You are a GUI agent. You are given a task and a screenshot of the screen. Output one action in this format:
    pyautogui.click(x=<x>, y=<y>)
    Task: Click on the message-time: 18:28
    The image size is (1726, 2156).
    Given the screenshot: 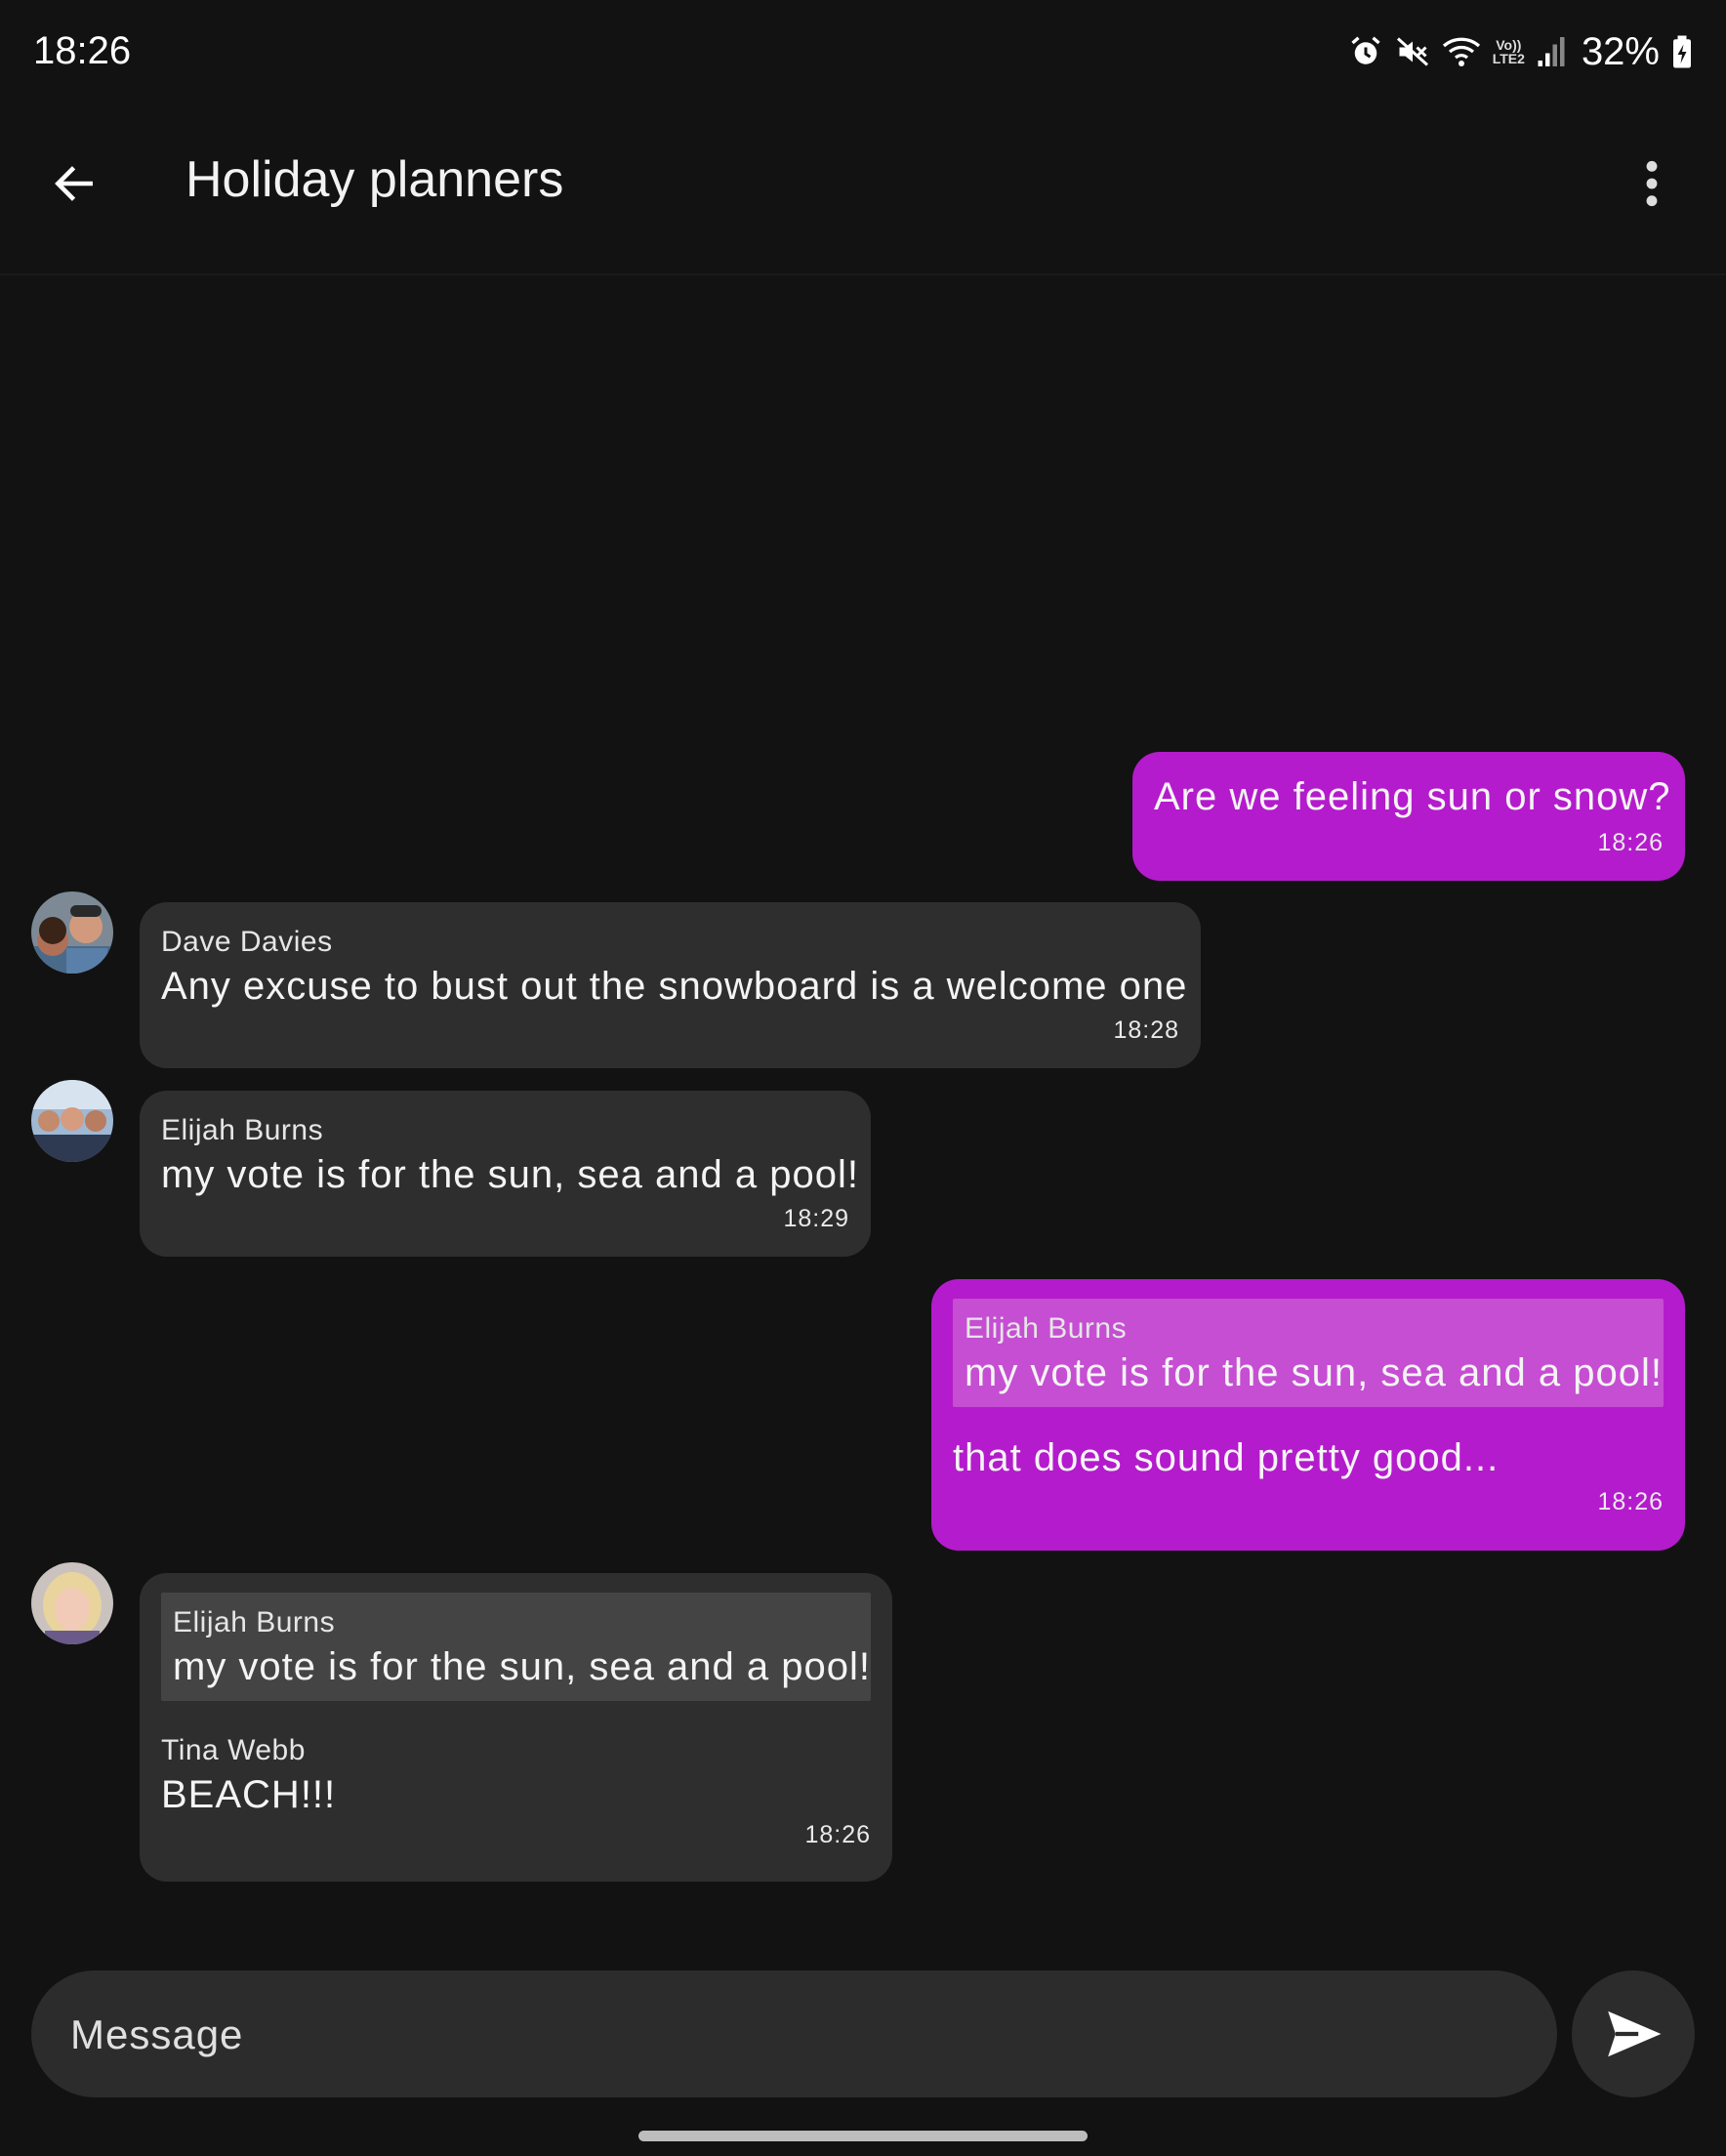 What is the action you would take?
    pyautogui.click(x=1146, y=1030)
    